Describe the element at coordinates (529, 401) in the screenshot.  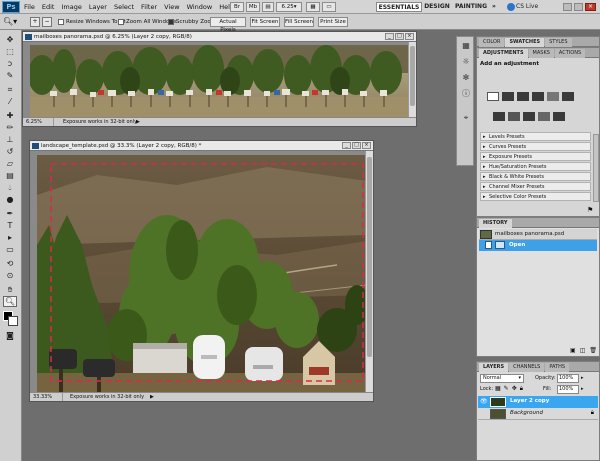
I see `layer-name: Layer 2 copy` at that location.